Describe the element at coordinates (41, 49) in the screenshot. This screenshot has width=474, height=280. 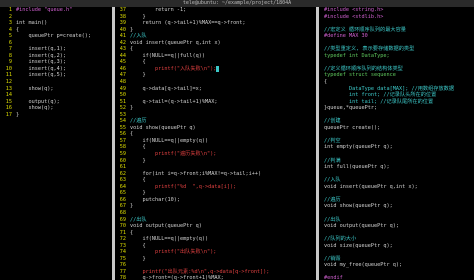
I see `code-text: insert(q,1);` at that location.